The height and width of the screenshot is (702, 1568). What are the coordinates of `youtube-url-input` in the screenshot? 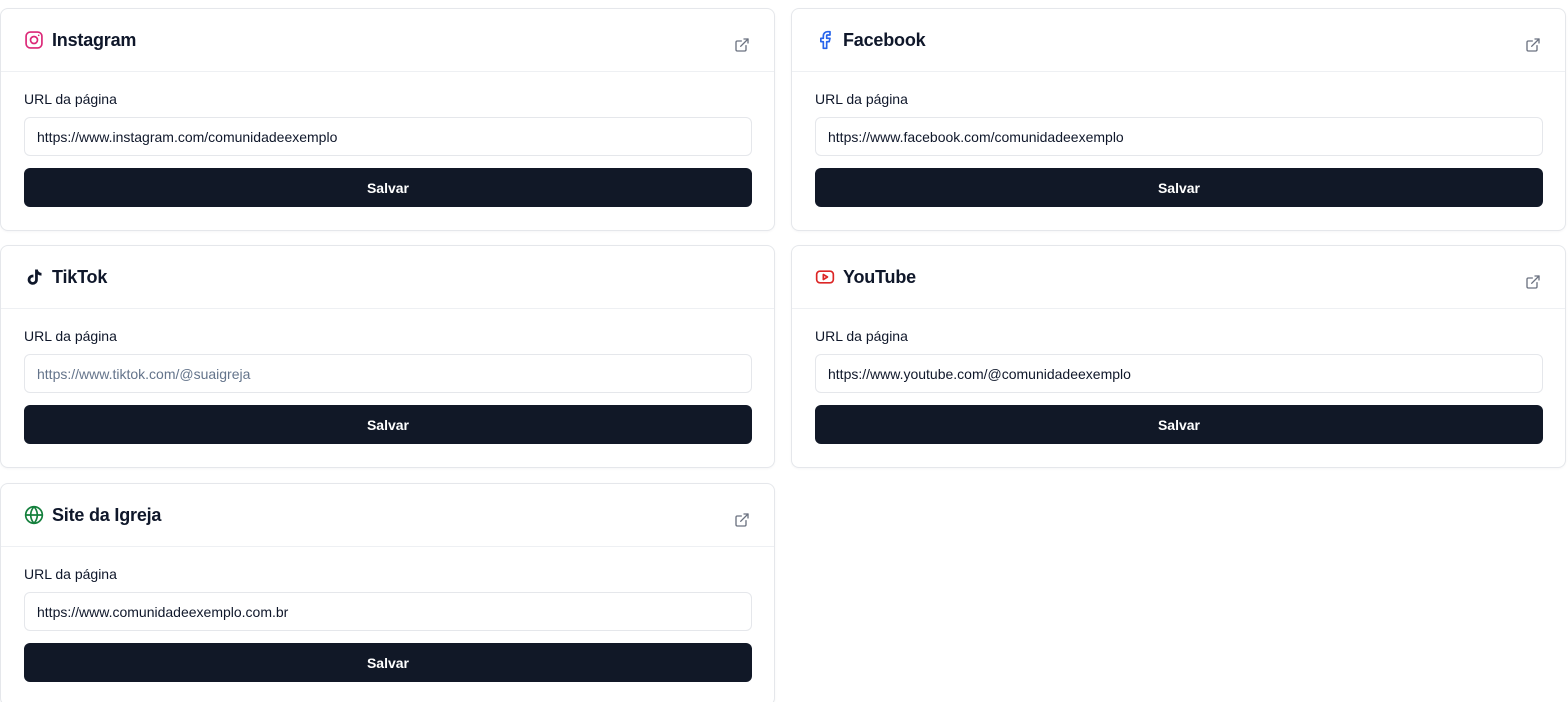 It's located at (1179, 373).